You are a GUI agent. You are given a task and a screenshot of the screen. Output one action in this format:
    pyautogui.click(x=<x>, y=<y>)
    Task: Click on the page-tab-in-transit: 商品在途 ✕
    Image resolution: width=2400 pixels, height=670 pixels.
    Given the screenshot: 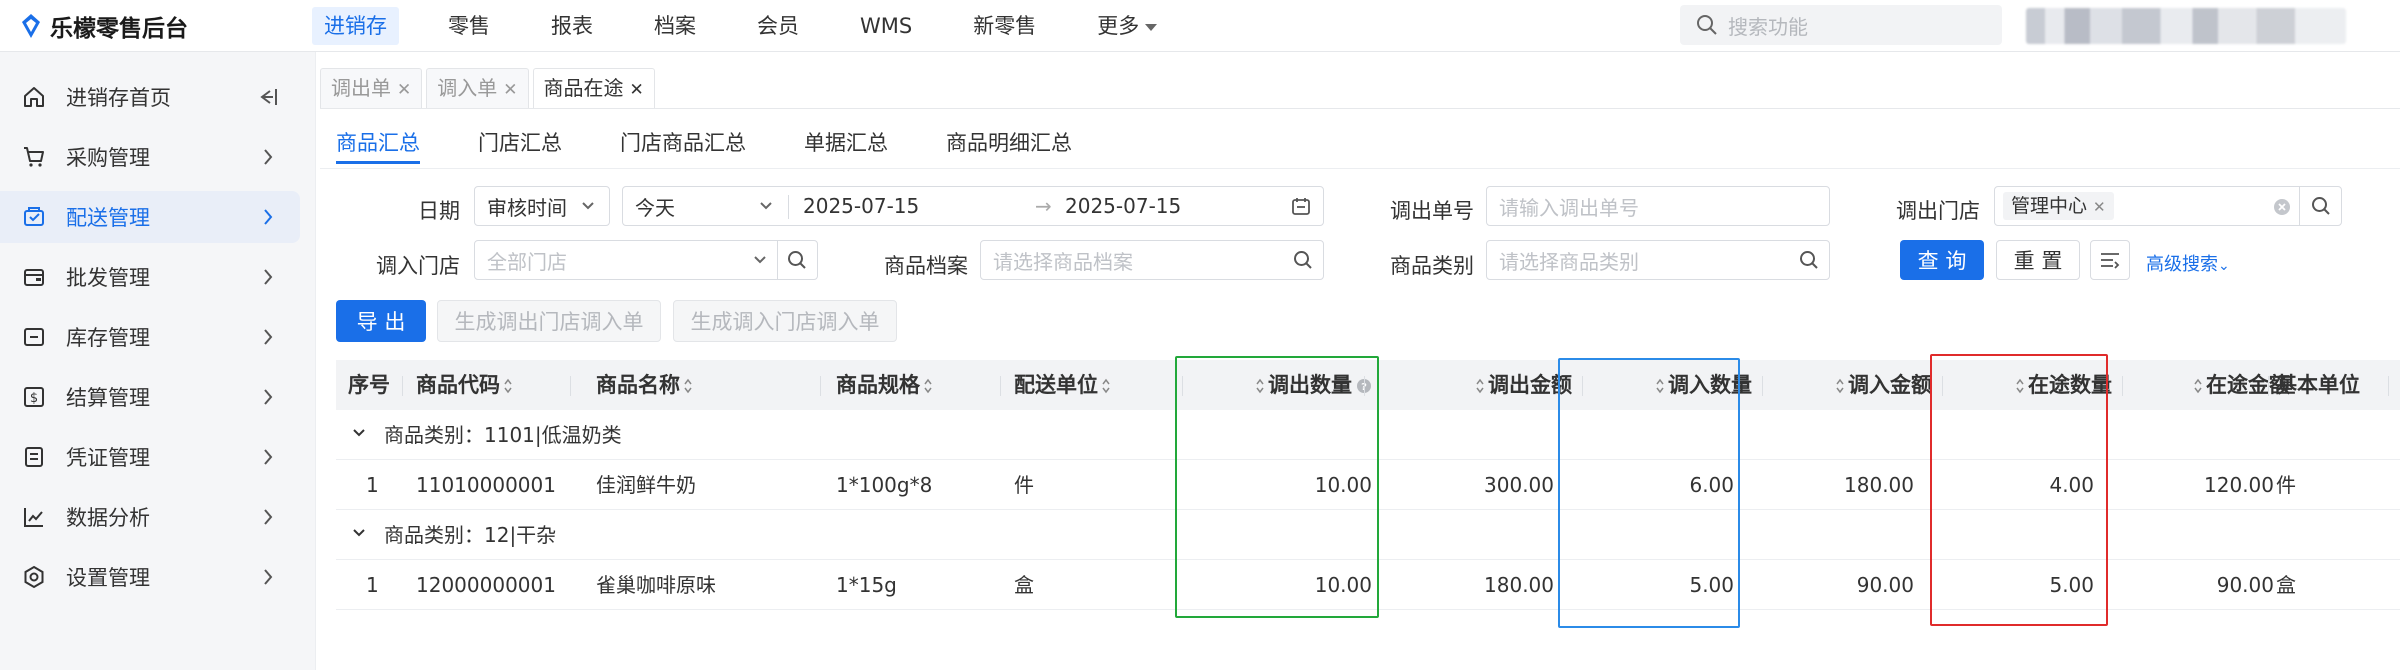 What is the action you would take?
    pyautogui.click(x=593, y=88)
    